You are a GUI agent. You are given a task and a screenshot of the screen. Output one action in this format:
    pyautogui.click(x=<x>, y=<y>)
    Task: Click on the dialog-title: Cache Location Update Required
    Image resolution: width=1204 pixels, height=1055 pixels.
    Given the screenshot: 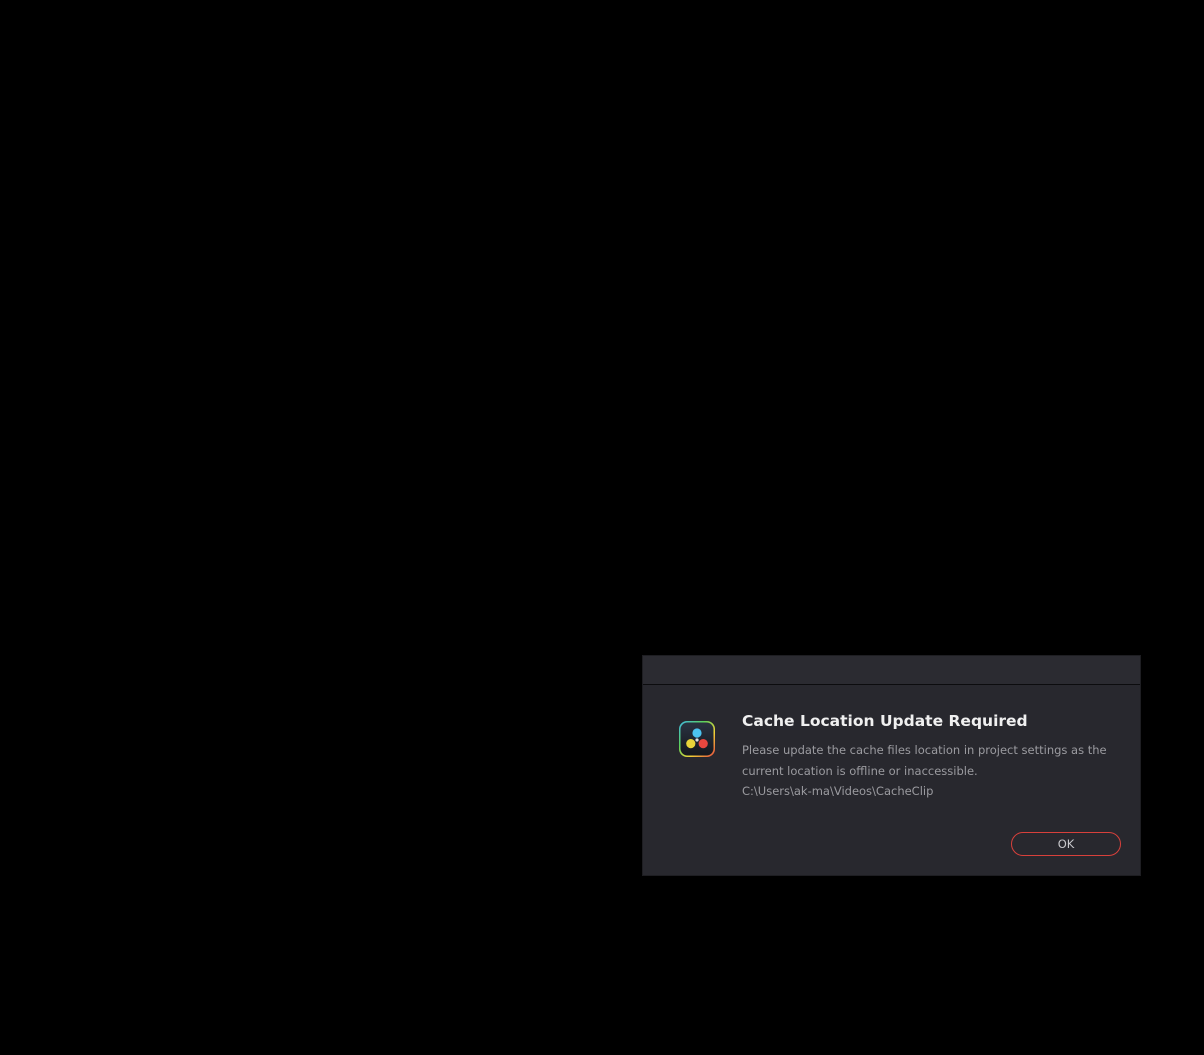 What is the action you would take?
    pyautogui.click(x=885, y=721)
    